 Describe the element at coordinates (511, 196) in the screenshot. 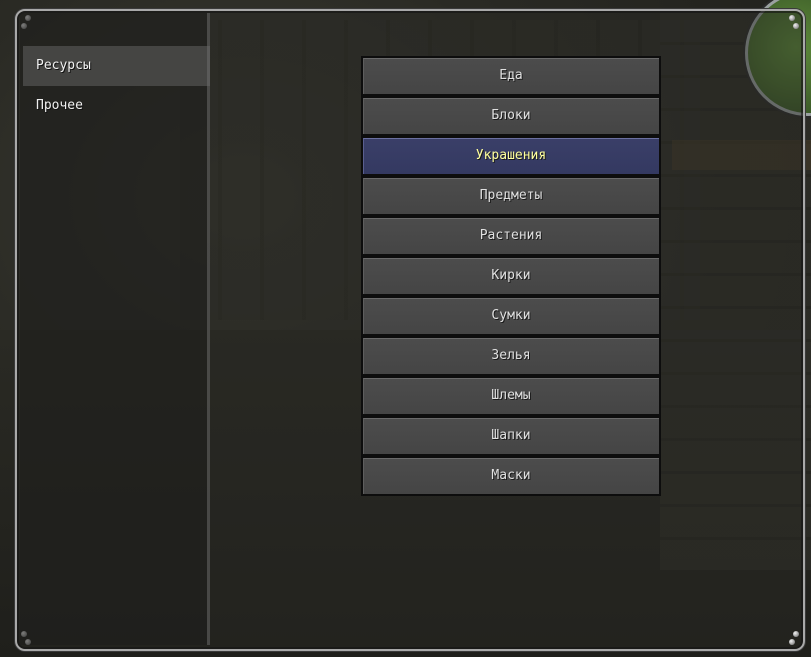

I see `menu-button: Предметы` at that location.